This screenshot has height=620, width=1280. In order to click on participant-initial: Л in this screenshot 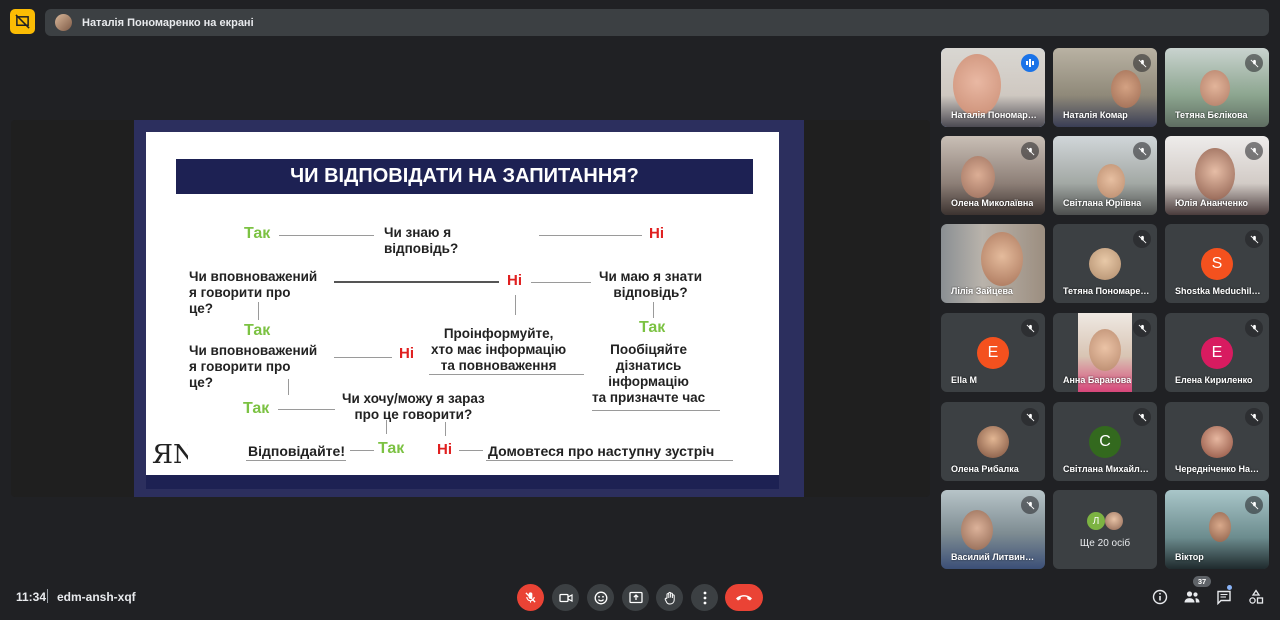, I will do `click(1096, 521)`.